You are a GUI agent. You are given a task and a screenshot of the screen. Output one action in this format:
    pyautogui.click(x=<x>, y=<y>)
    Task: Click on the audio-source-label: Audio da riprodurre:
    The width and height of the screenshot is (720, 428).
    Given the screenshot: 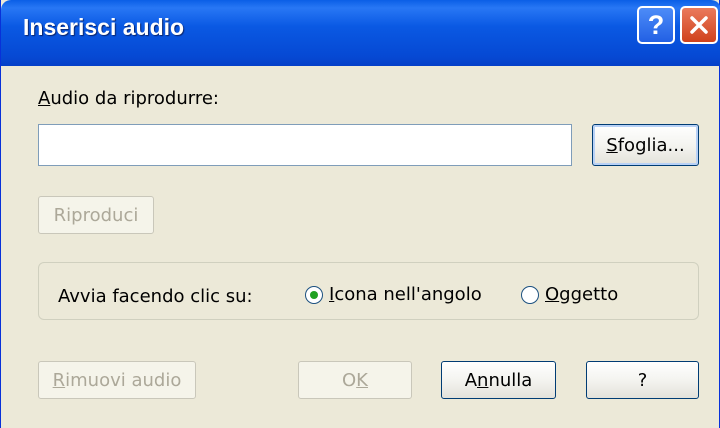 What is the action you would take?
    pyautogui.click(x=128, y=98)
    